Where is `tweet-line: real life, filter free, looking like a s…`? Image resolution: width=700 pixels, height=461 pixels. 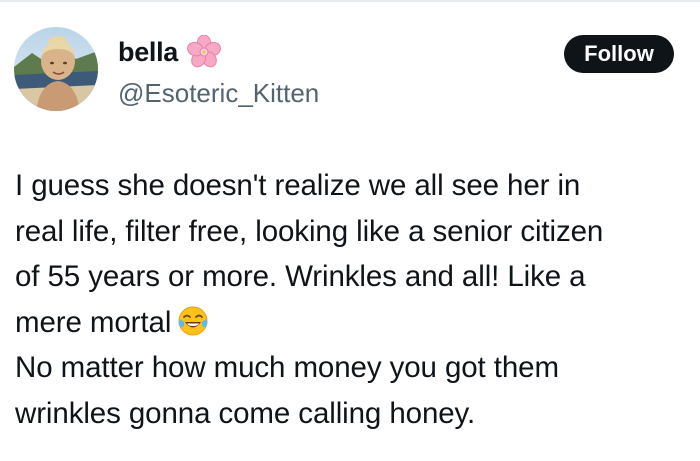 tweet-line: real life, filter free, looking like a s… is located at coordinates (309, 231).